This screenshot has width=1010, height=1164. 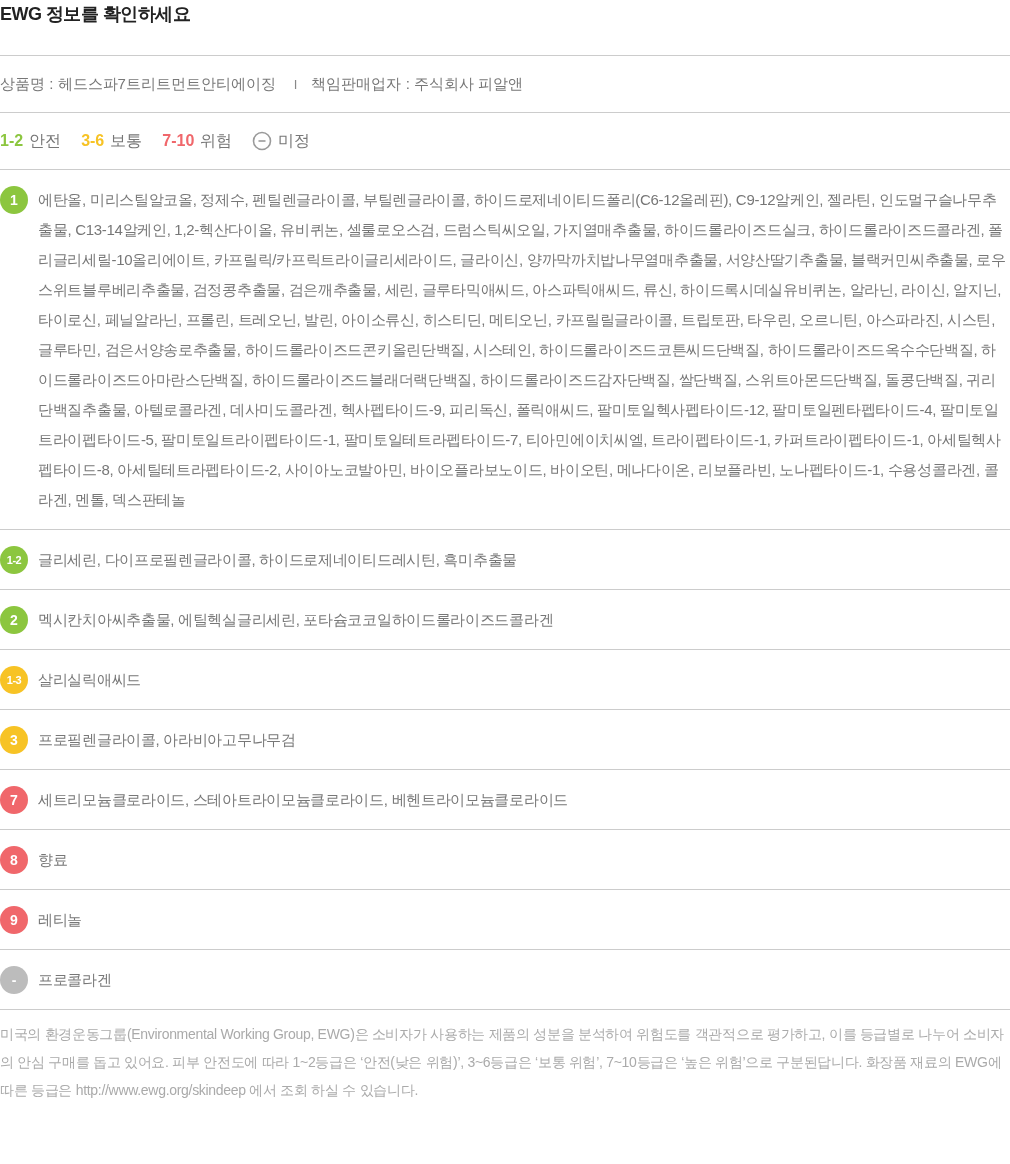 What do you see at coordinates (524, 560) in the screenshot?
I see `ingredient-list: 글리세린, 다이프로필렌글라이콜, 하이드로제네이티드레시틴, 흑미추출물` at bounding box center [524, 560].